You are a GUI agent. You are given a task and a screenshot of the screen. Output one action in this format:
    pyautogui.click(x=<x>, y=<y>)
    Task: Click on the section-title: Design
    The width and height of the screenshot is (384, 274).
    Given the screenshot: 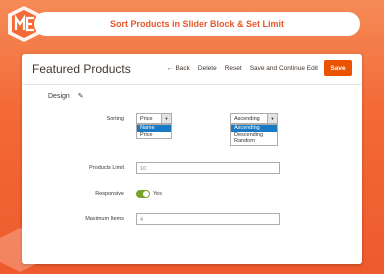 What is the action you would take?
    pyautogui.click(x=59, y=96)
    